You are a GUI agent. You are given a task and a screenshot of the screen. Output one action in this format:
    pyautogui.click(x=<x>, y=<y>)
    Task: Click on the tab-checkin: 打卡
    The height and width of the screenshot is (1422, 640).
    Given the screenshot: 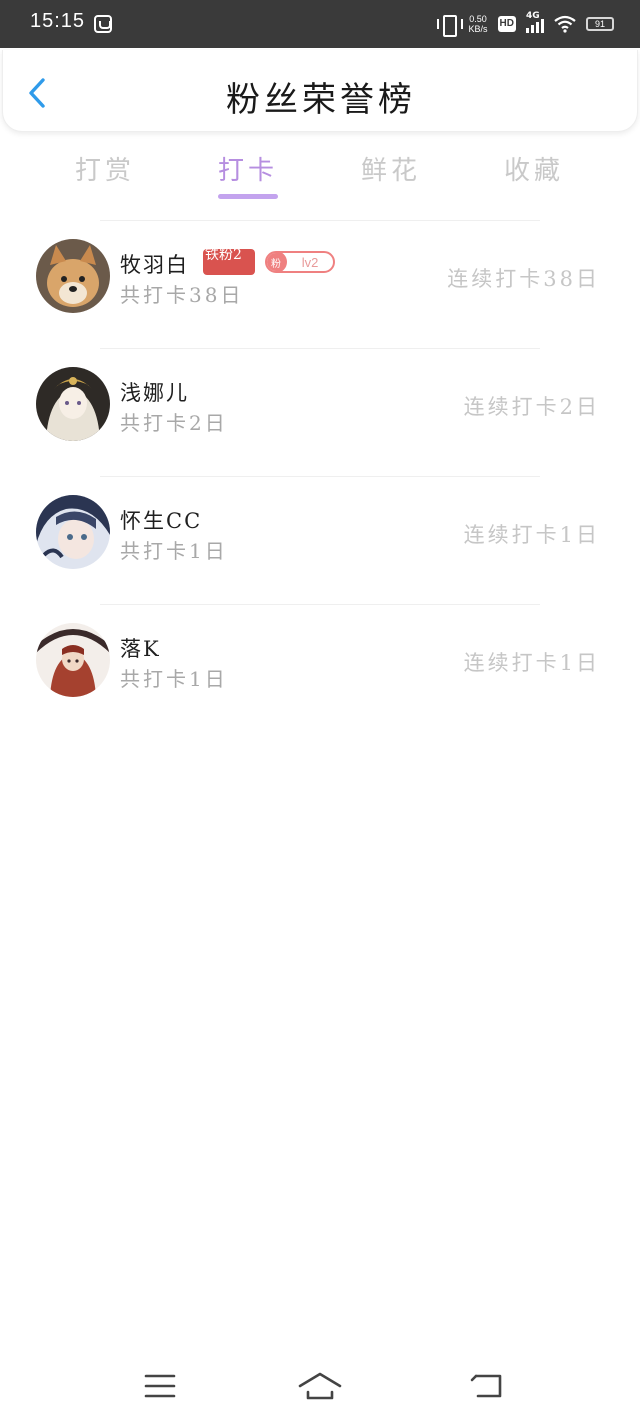 What is the action you would take?
    pyautogui.click(x=248, y=168)
    